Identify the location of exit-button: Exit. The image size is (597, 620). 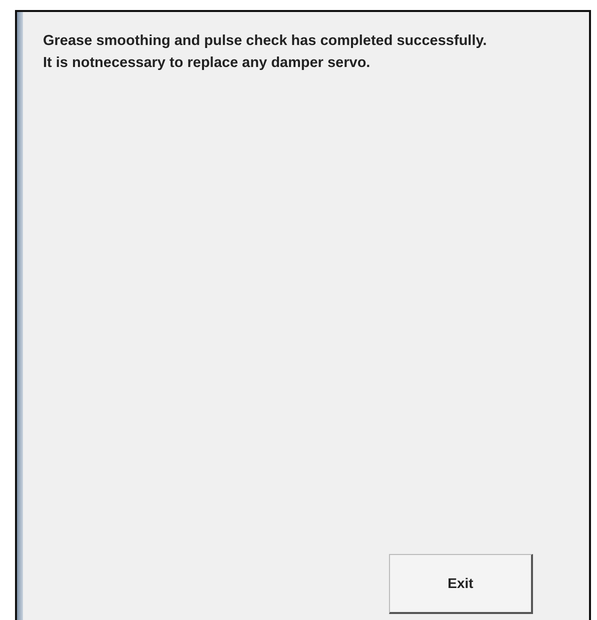
(461, 584).